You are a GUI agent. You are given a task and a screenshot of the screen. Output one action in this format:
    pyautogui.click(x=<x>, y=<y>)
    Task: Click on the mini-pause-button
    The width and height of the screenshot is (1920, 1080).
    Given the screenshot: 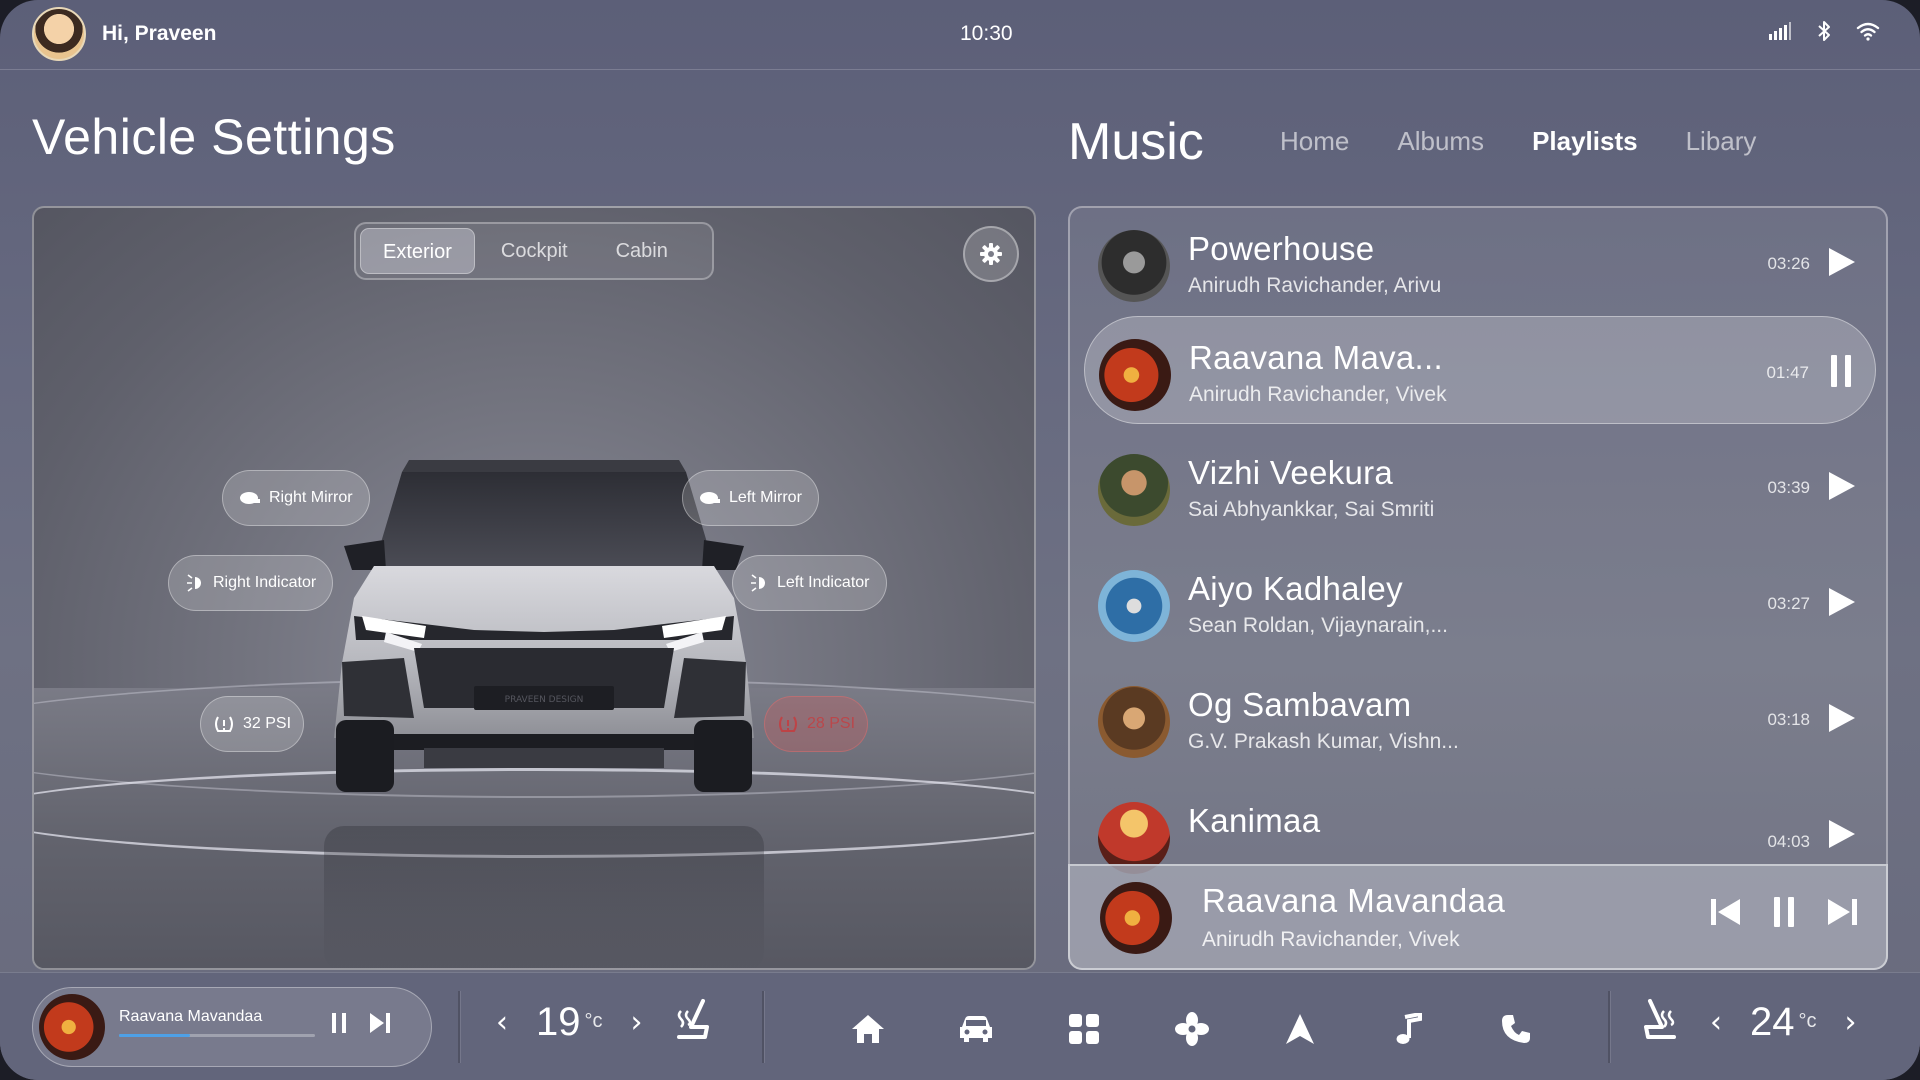 What is the action you would take?
    pyautogui.click(x=339, y=1025)
    